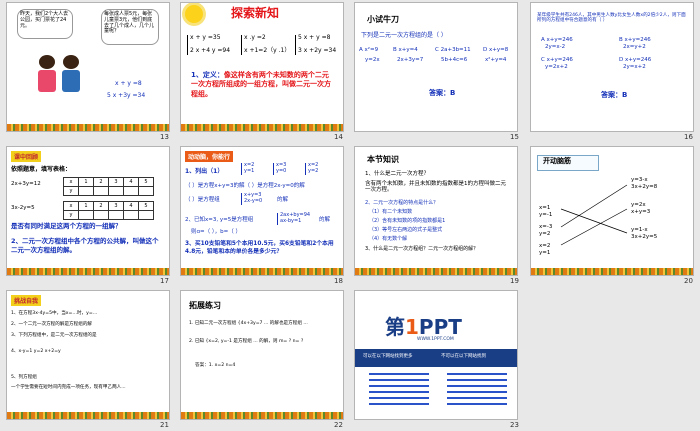  What do you see at coordinates (85, 246) in the screenshot?
I see `definition-text: 2、二元一次方程组中各个方程的公共解，叫做这个二元一次方程组的解。` at bounding box center [85, 246].